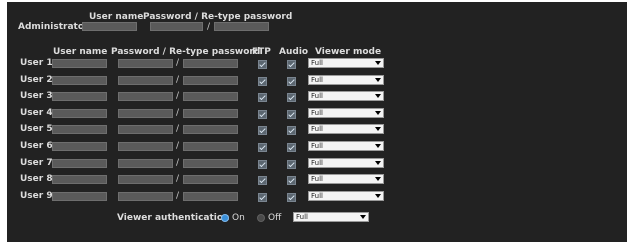 The height and width of the screenshot is (244, 634). I want to click on admin-password-header: Password / Re-type password, so click(218, 17).